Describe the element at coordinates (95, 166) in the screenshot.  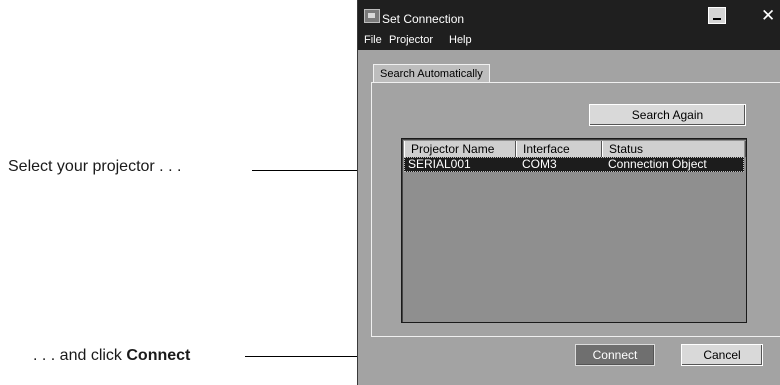
I see `callout-select-projector: Select your projector . . .` at that location.